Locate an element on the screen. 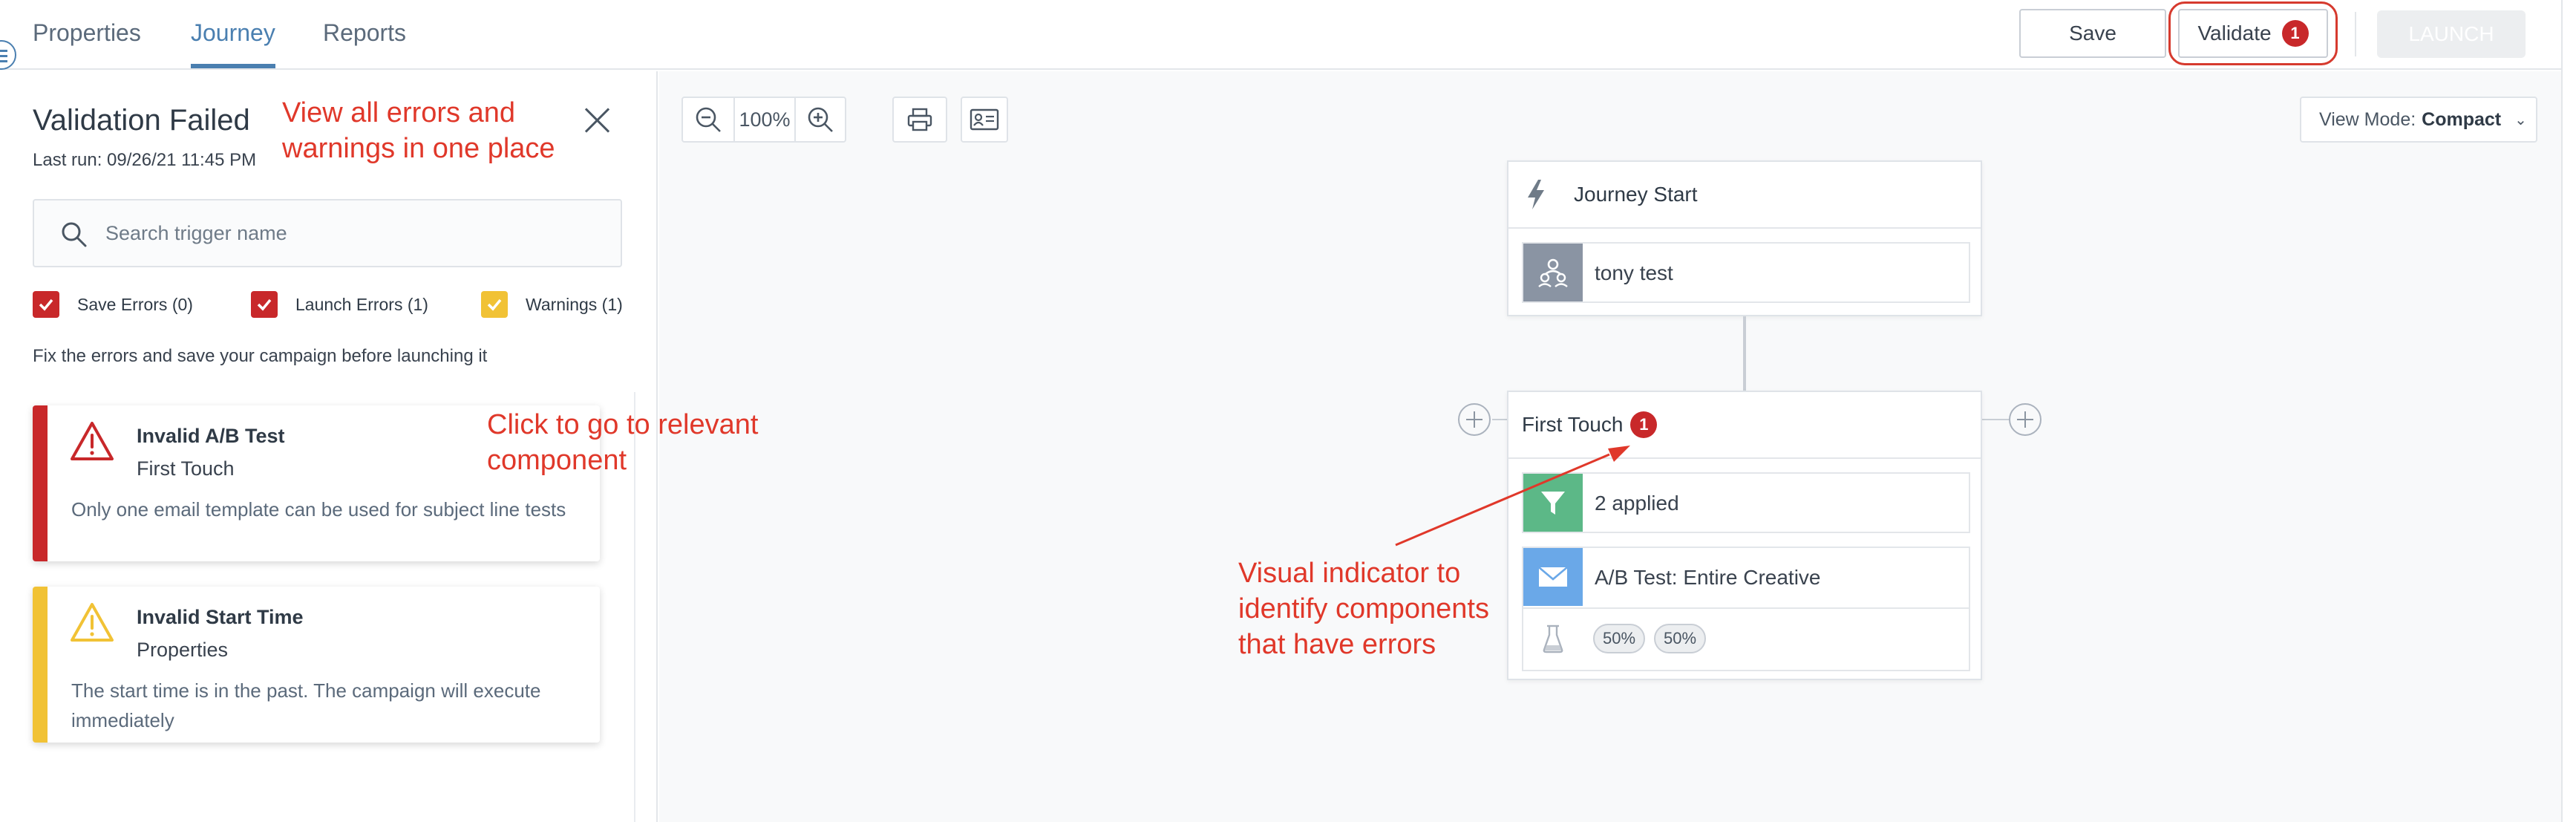 The width and height of the screenshot is (2576, 822). filter-label: 2 applied is located at coordinates (1637, 504).